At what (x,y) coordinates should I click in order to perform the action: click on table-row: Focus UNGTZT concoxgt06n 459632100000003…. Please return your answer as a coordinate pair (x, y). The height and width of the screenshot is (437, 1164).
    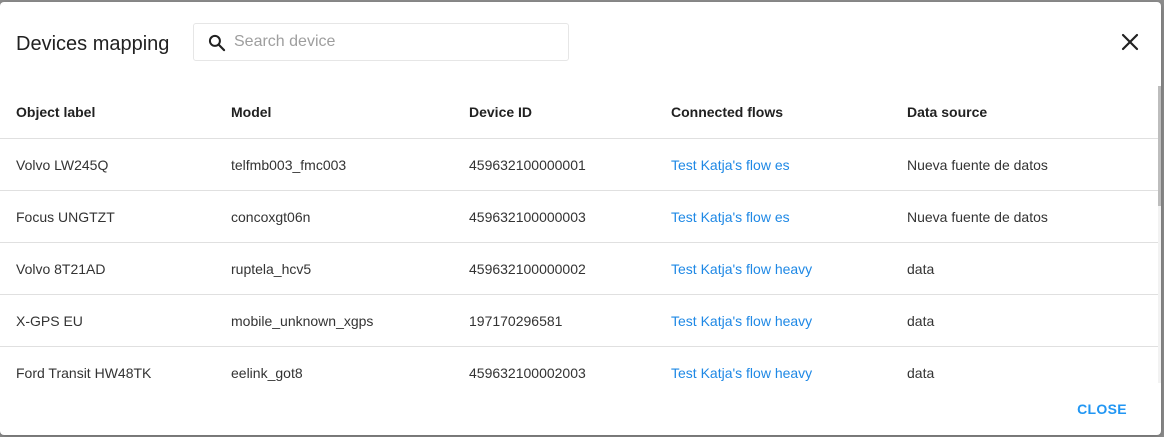
    Looking at the image, I should click on (579, 216).